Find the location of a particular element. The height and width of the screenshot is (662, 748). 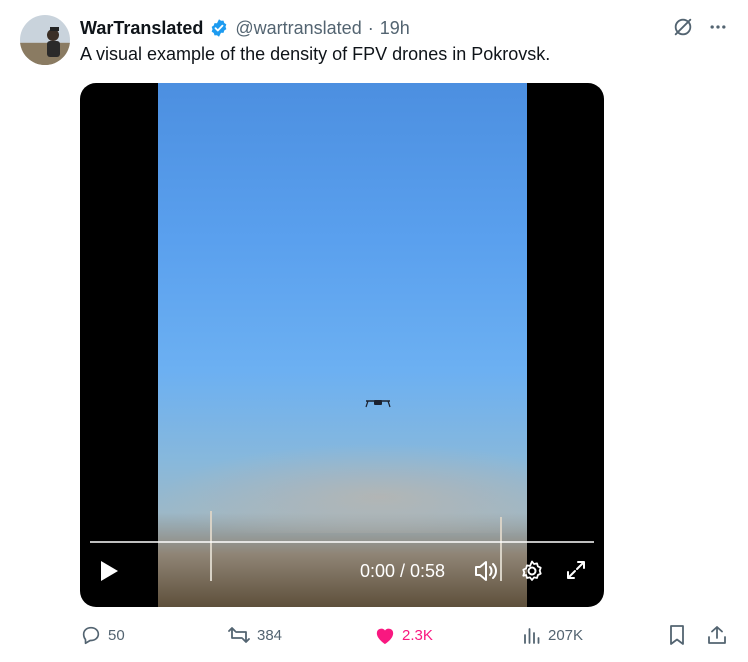

tweet-header: WarTranslated @wartranslated · 19h is located at coordinates (245, 28).